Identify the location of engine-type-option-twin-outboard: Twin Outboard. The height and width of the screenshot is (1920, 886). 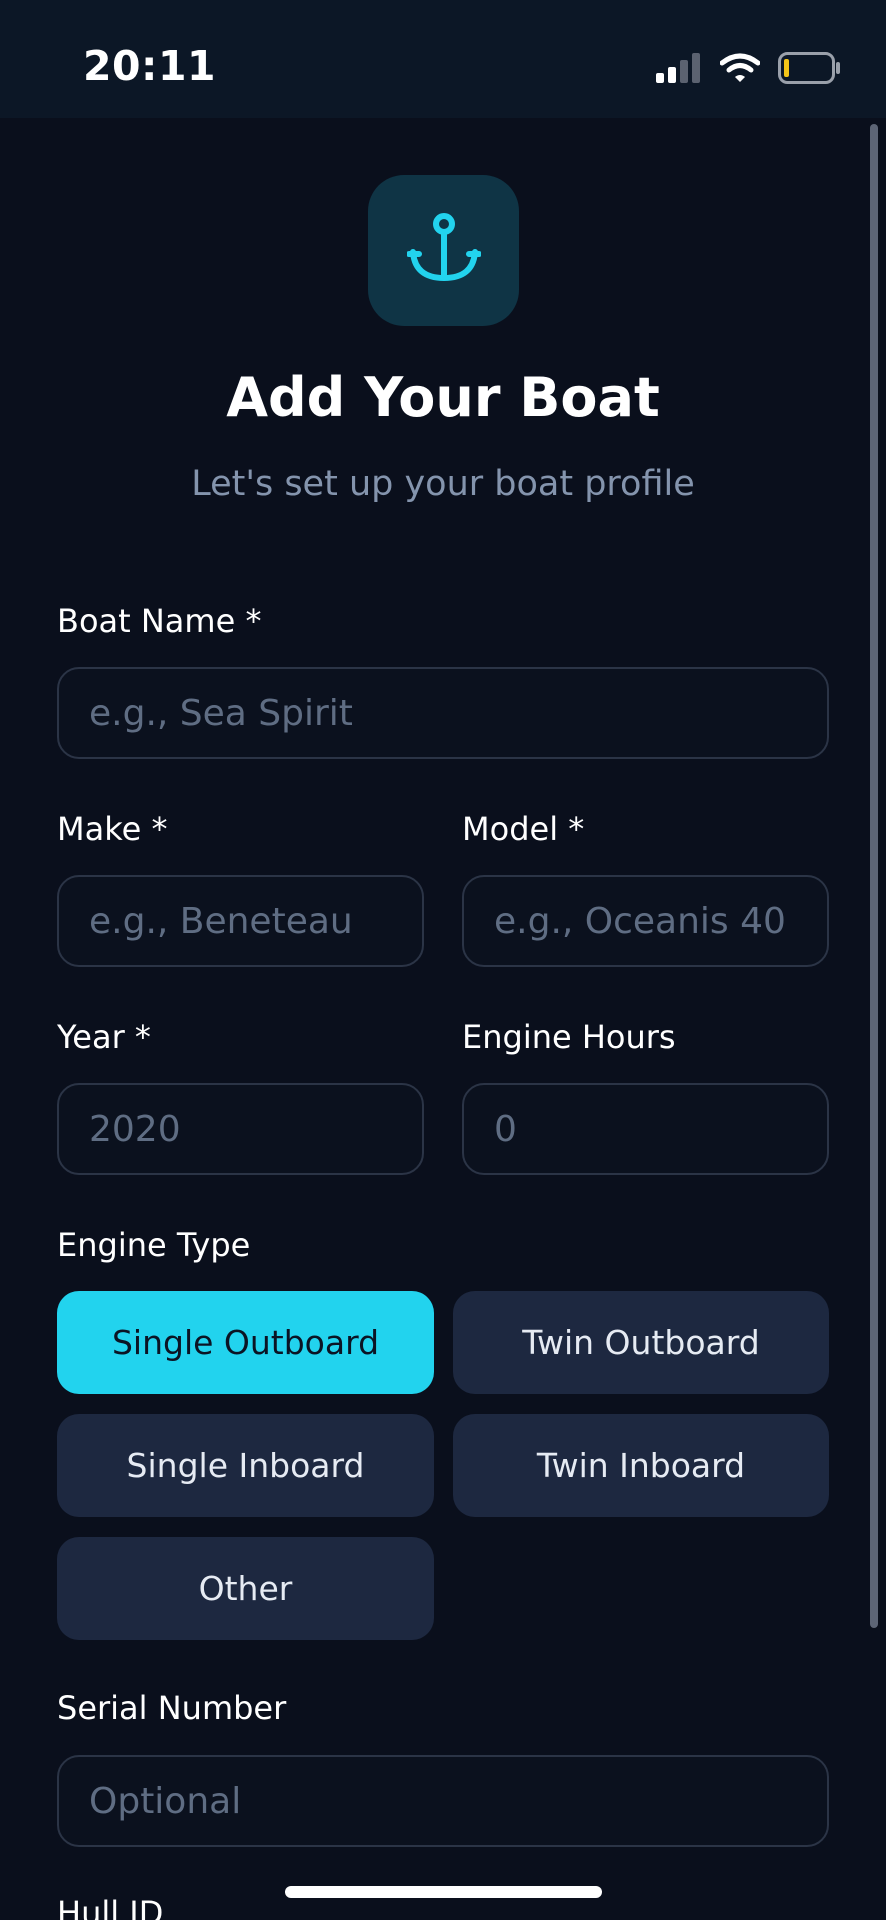
(641, 1342).